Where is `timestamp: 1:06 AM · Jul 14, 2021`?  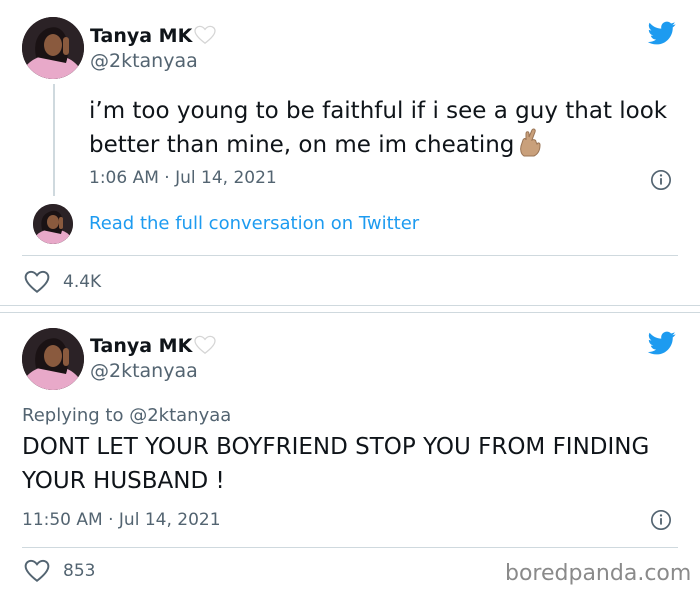 timestamp: 1:06 AM · Jul 14, 2021 is located at coordinates (183, 178).